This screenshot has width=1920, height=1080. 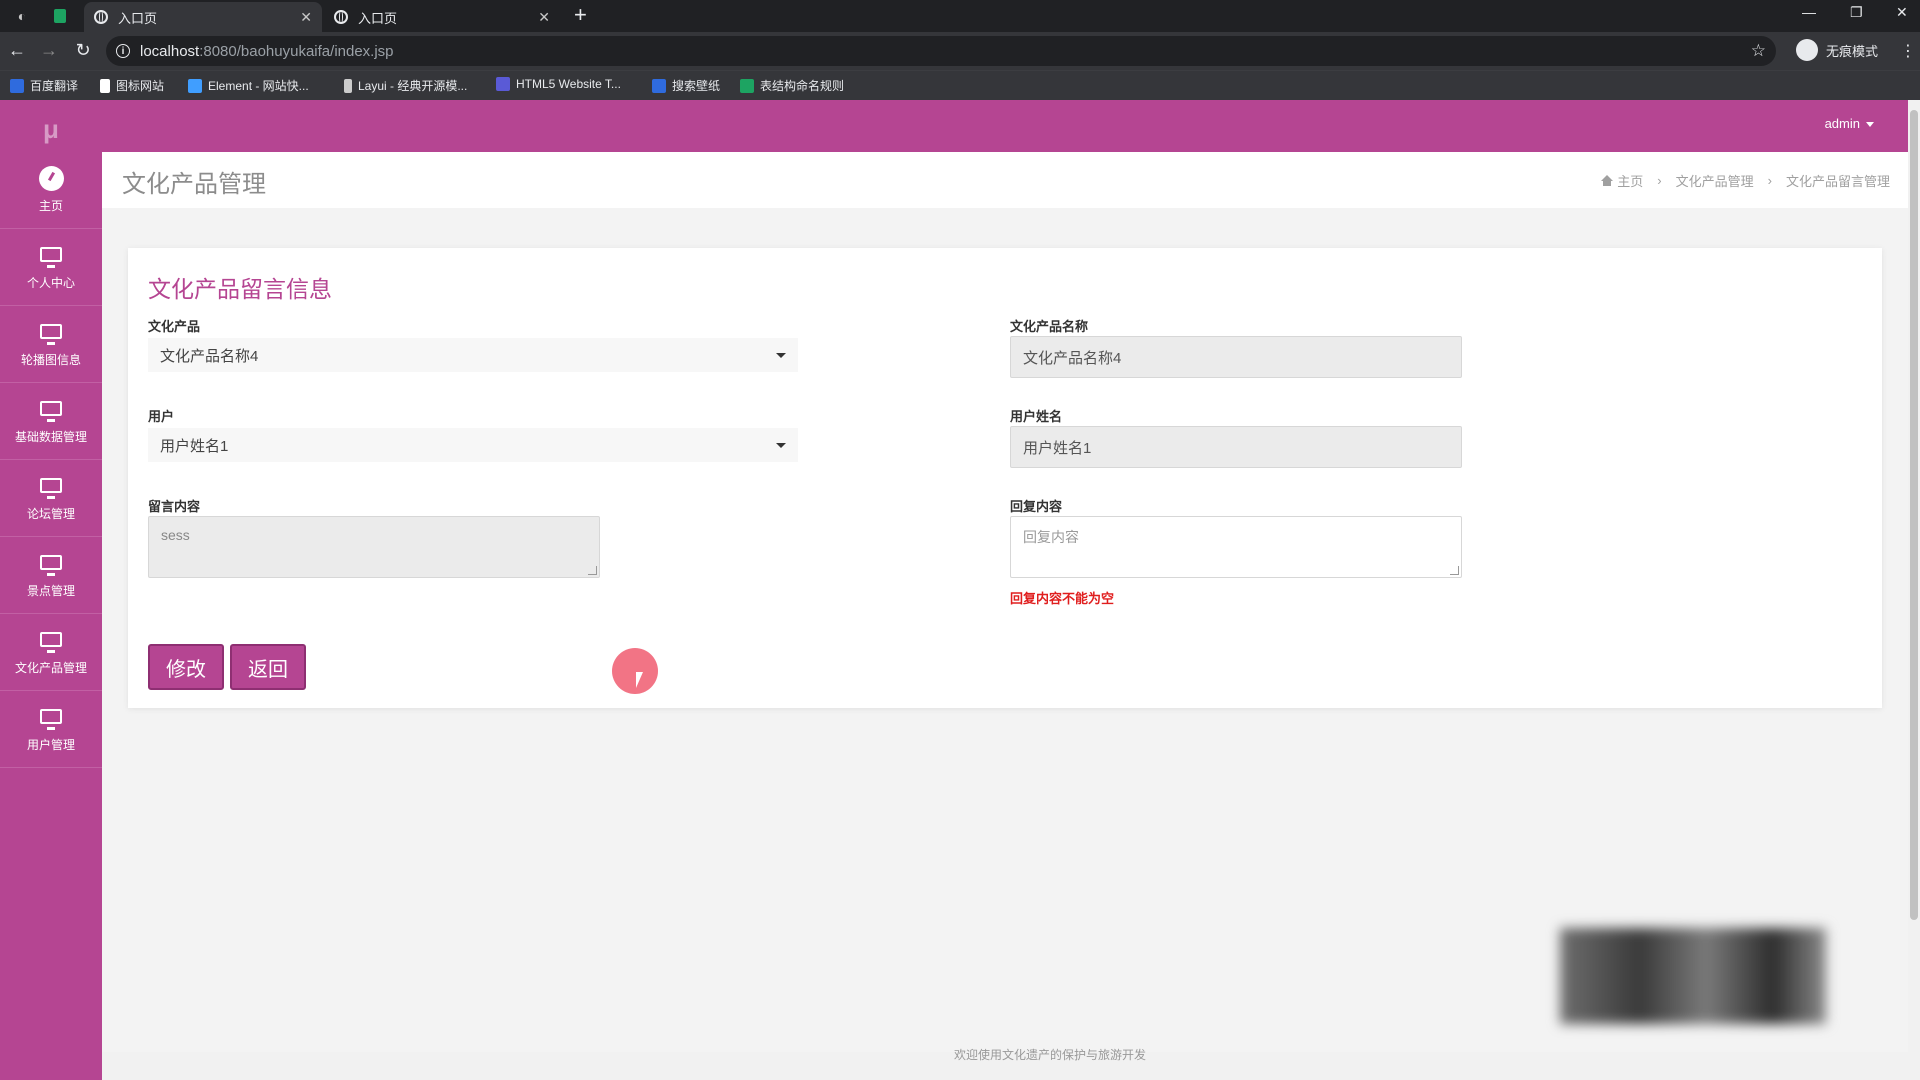 What do you see at coordinates (473, 355) in the screenshot?
I see `product-select: 文化产品名称4` at bounding box center [473, 355].